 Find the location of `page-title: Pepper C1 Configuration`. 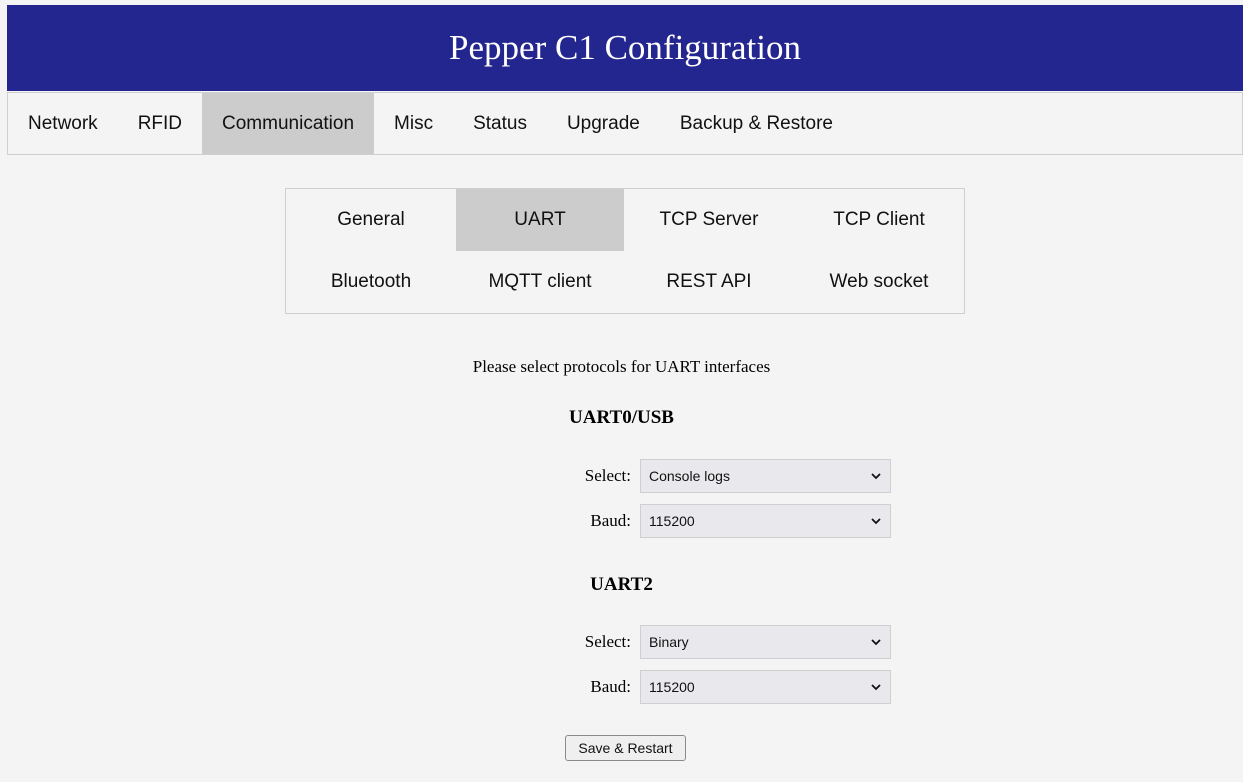

page-title: Pepper C1 Configuration is located at coordinates (625, 47).